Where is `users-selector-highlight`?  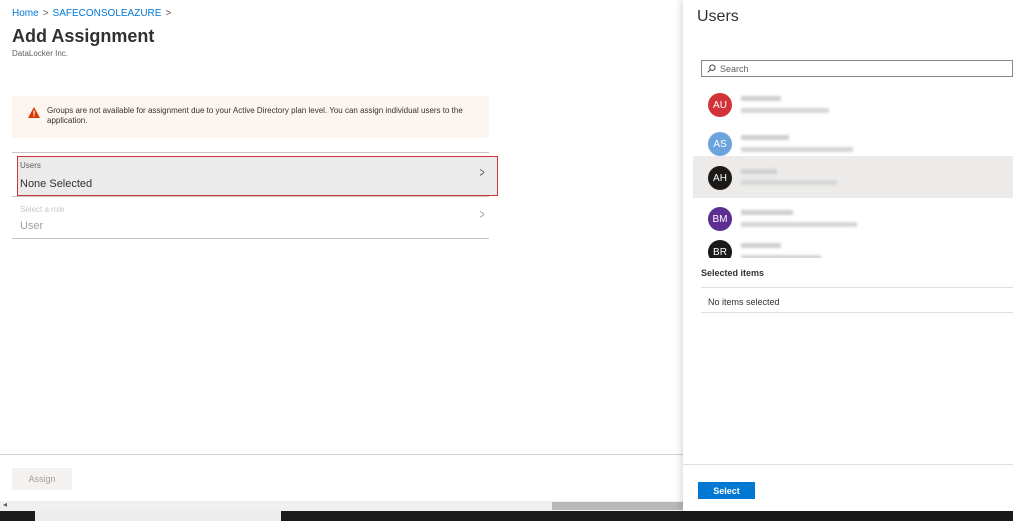
users-selector-highlight is located at coordinates (257, 176).